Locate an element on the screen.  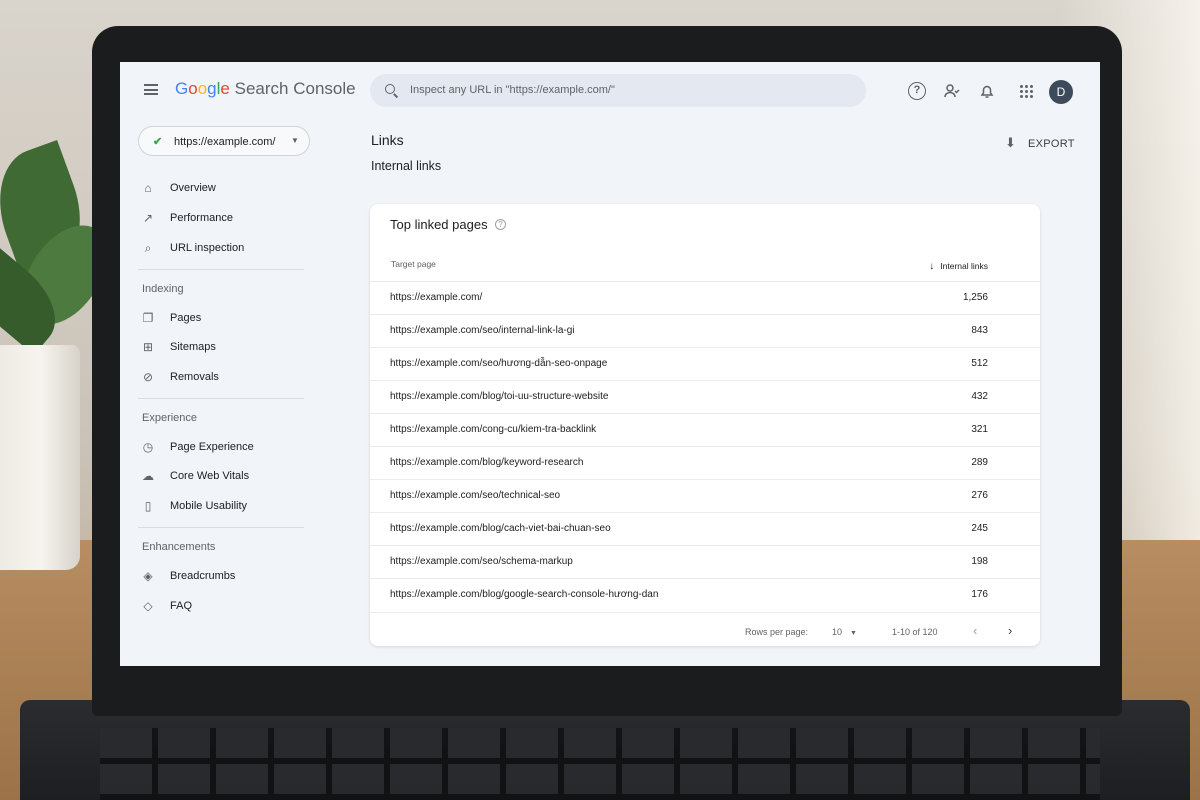
search-icon is located at coordinates (390, 89).